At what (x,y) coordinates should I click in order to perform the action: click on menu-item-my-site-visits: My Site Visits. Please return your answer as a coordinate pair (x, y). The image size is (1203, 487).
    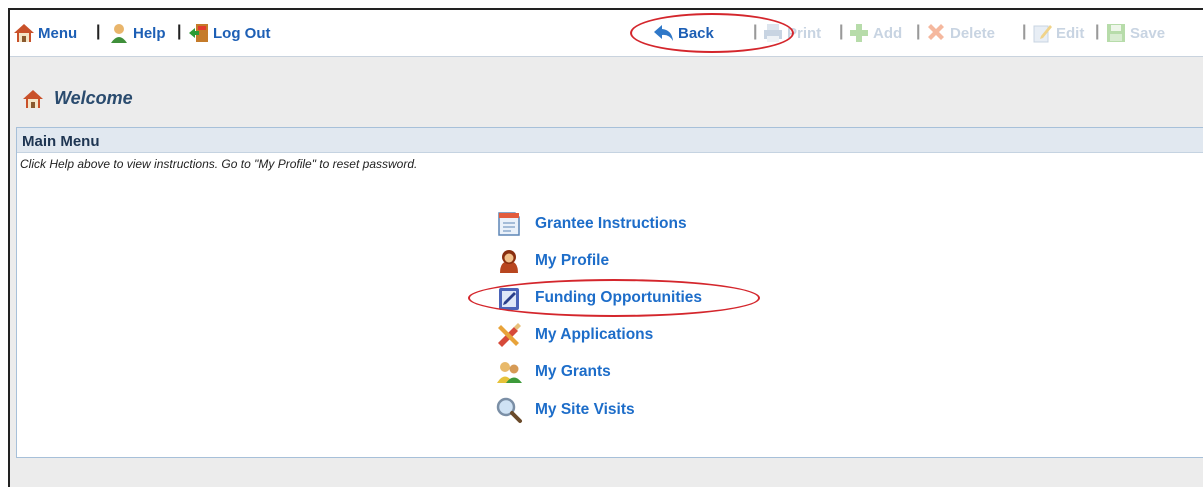
    Looking at the image, I should click on (565, 410).